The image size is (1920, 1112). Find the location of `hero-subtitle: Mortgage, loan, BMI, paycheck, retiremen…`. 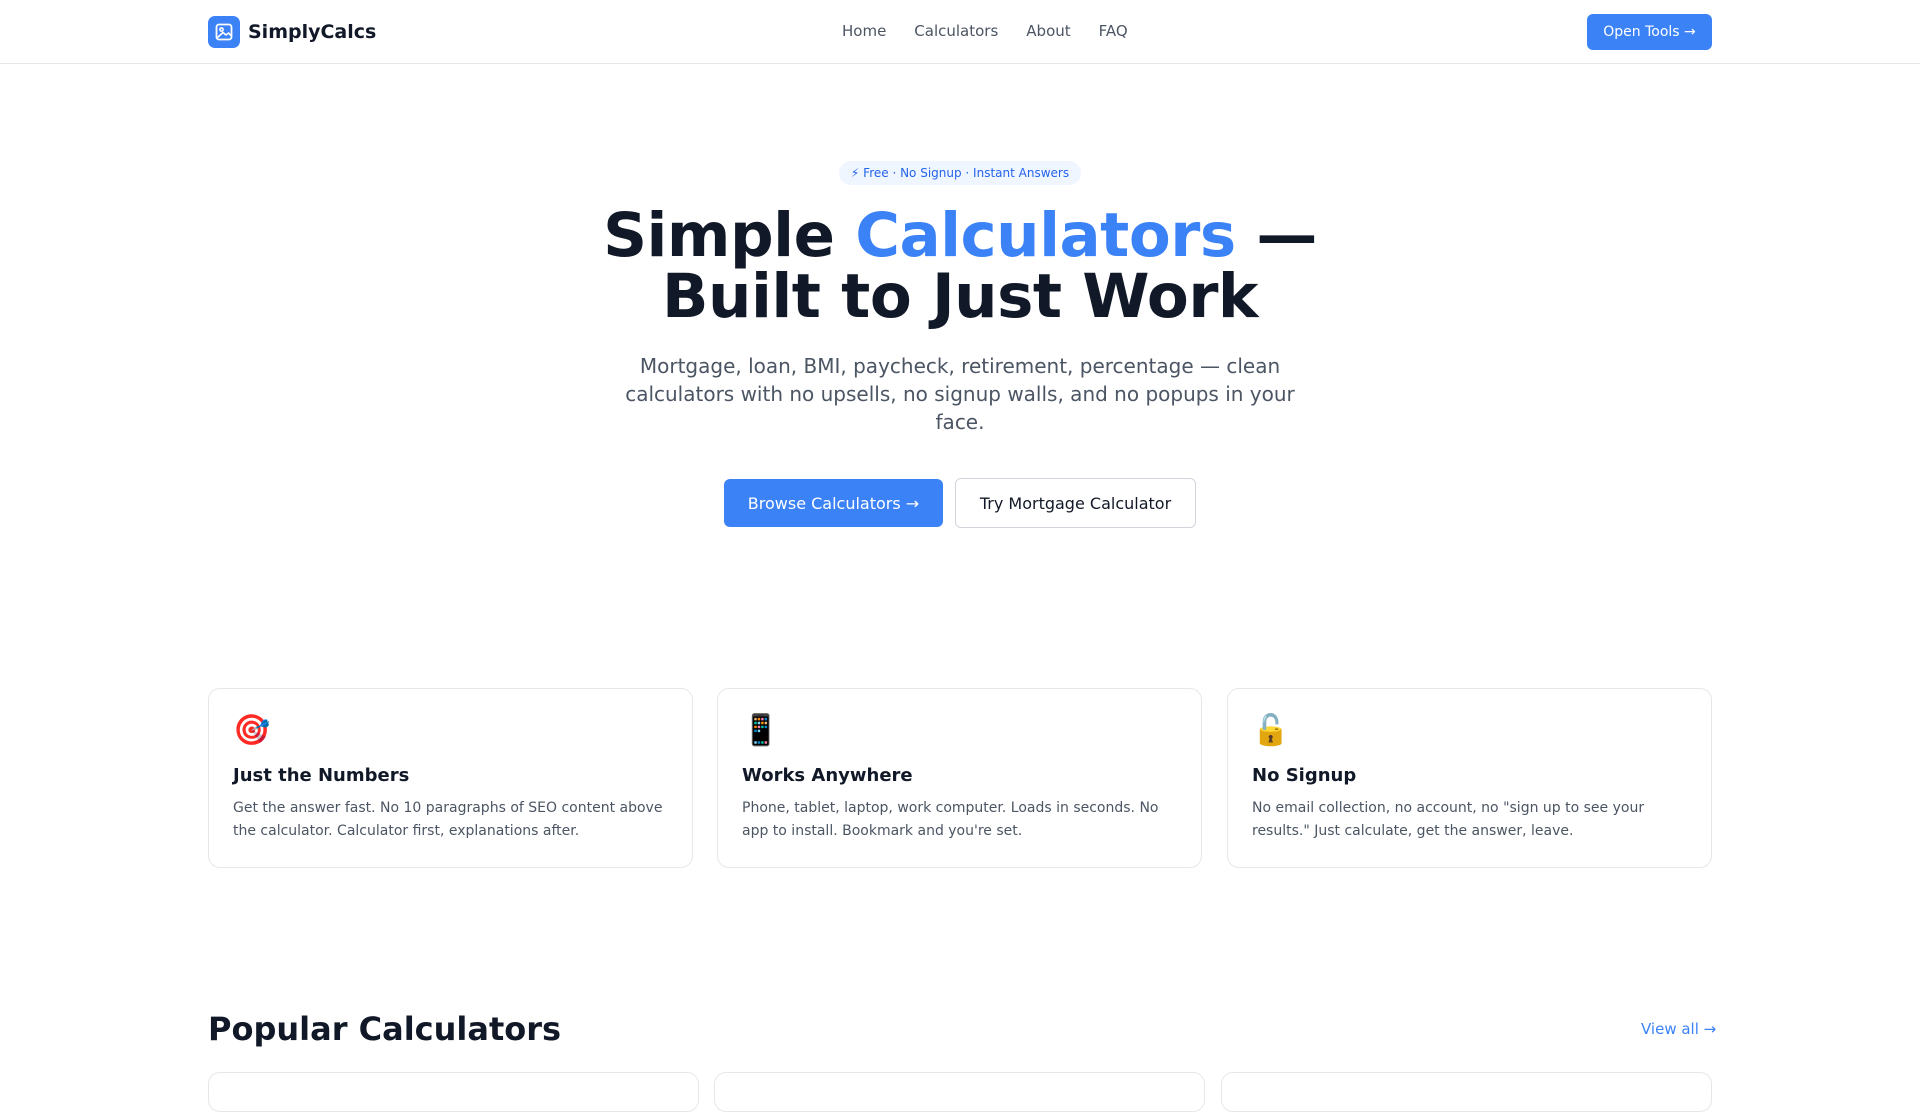

hero-subtitle: Mortgage, loan, BMI, paycheck, retiremen… is located at coordinates (960, 394).